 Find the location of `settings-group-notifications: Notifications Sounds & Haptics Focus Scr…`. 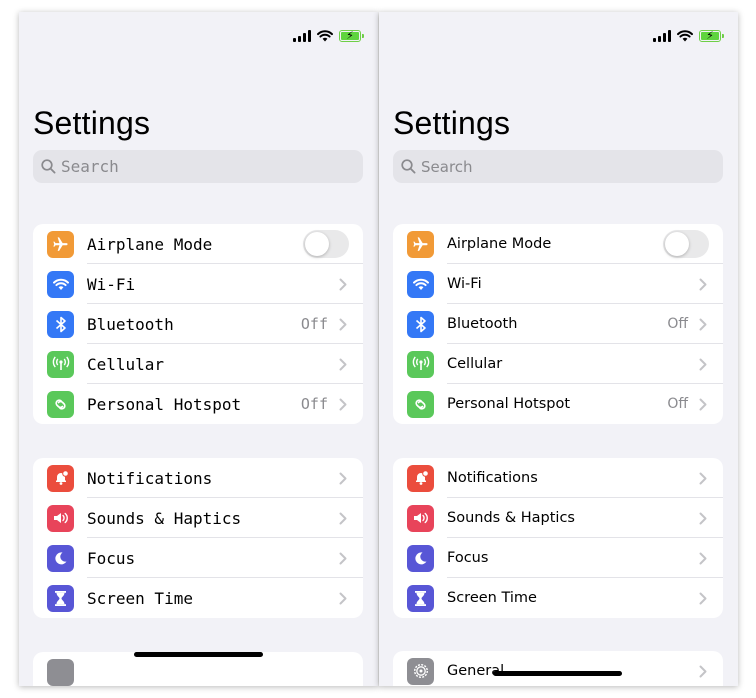

settings-group-notifications: Notifications Sounds & Haptics Focus Scr… is located at coordinates (198, 538).